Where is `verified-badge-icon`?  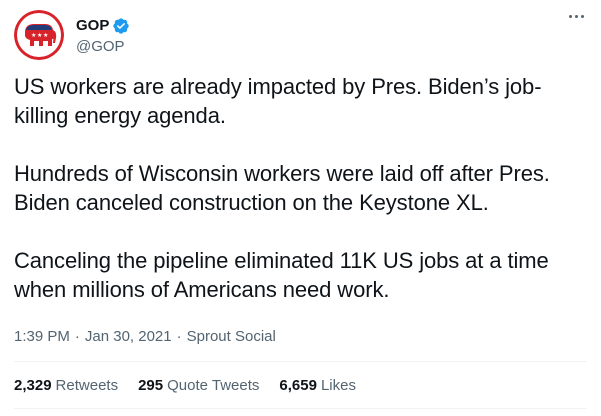 verified-badge-icon is located at coordinates (121, 25).